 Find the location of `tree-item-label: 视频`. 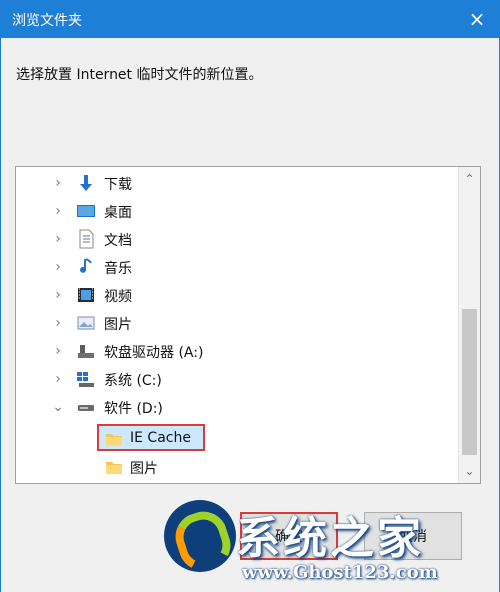

tree-item-label: 视频 is located at coordinates (118, 297).